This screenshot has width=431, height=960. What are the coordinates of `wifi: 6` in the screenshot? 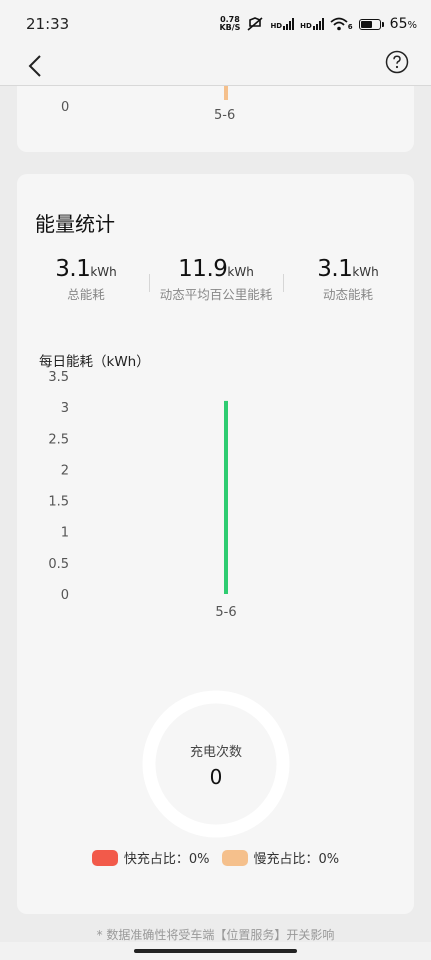 It's located at (341, 24).